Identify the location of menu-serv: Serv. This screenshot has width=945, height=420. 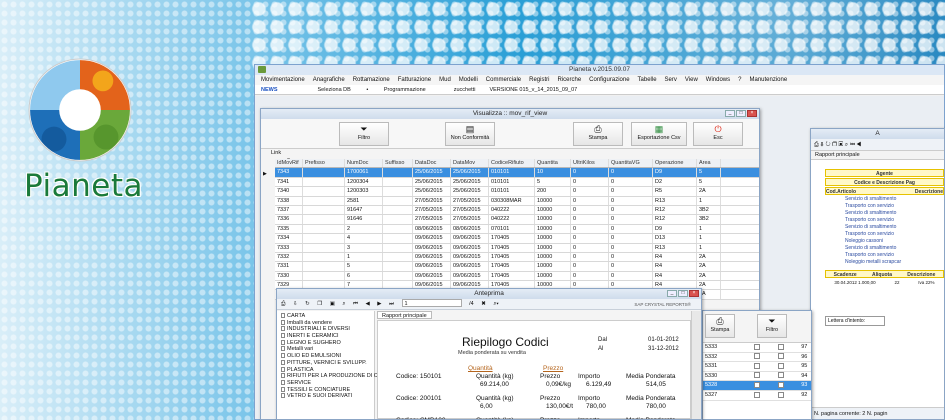
(671, 80).